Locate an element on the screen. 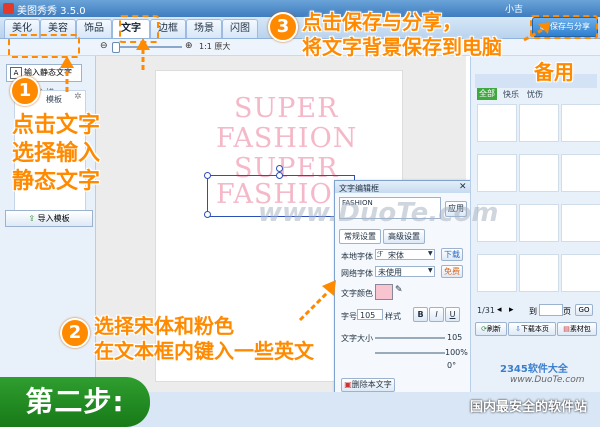 The width and height of the screenshot is (600, 427). step3-instruction: 点击保存与分享， 将文字背景保存到电脑 备用 is located at coordinates (438, 47).